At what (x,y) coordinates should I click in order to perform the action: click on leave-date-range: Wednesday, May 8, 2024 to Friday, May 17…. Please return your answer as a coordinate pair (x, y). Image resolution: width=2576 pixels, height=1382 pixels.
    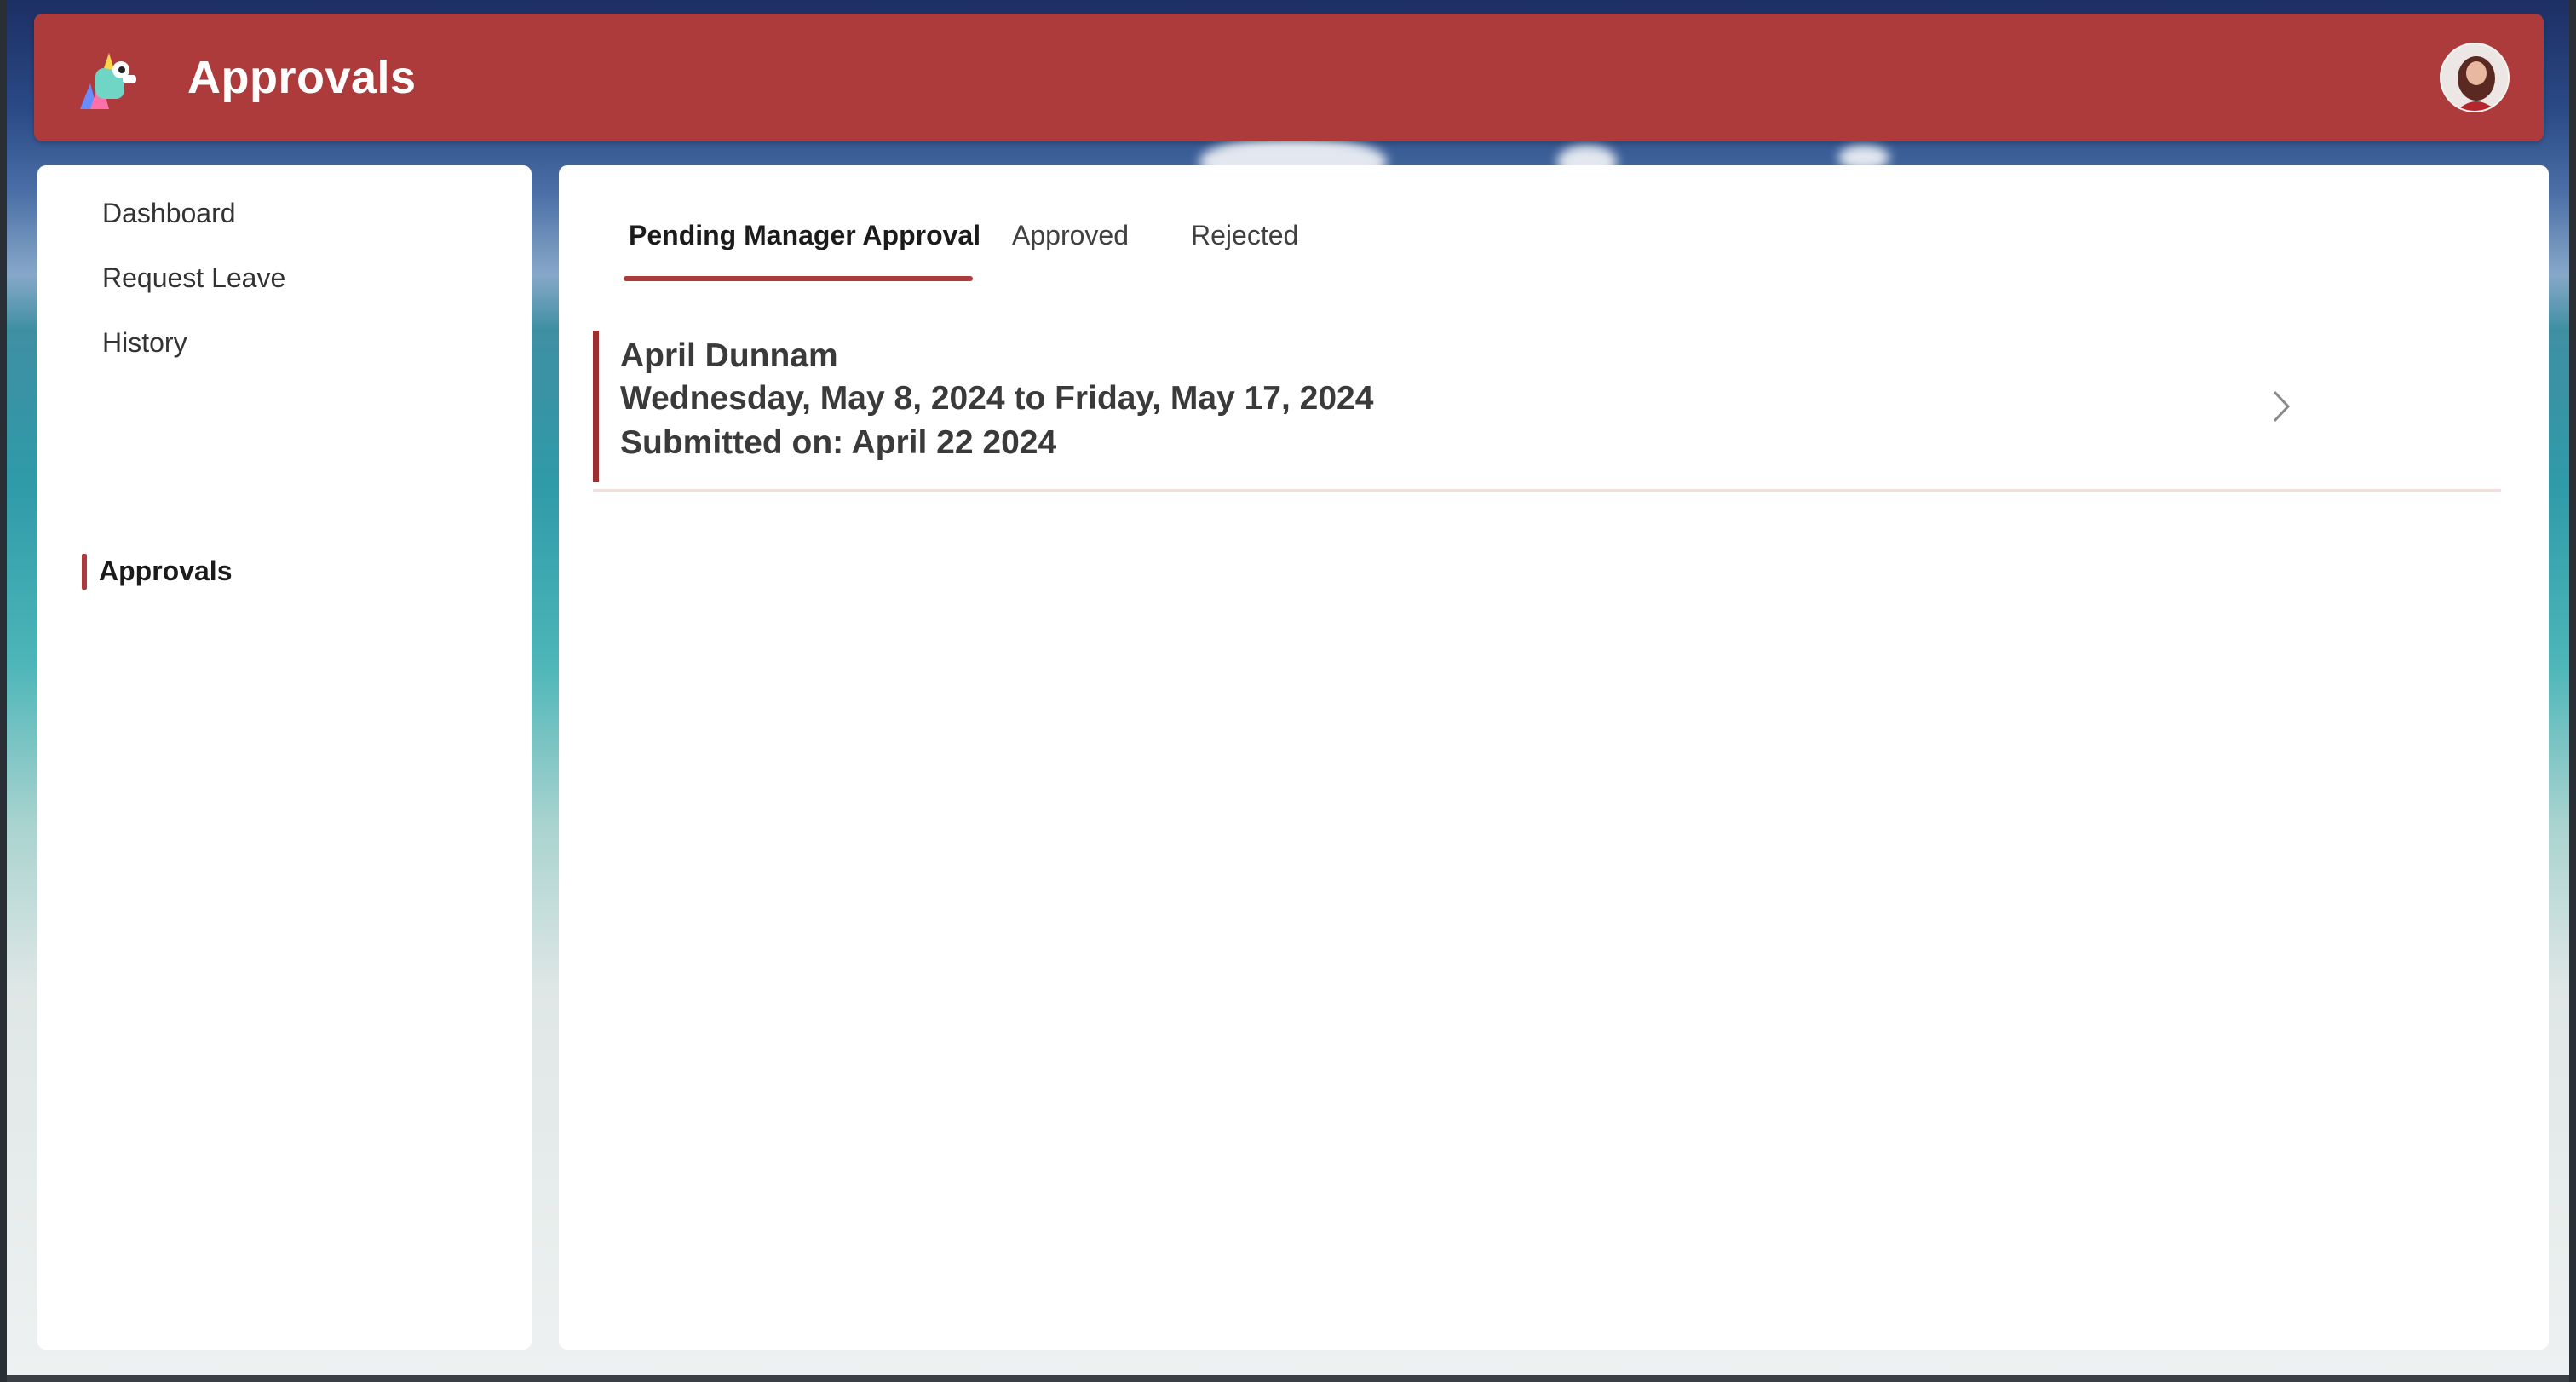
    Looking at the image, I should click on (997, 398).